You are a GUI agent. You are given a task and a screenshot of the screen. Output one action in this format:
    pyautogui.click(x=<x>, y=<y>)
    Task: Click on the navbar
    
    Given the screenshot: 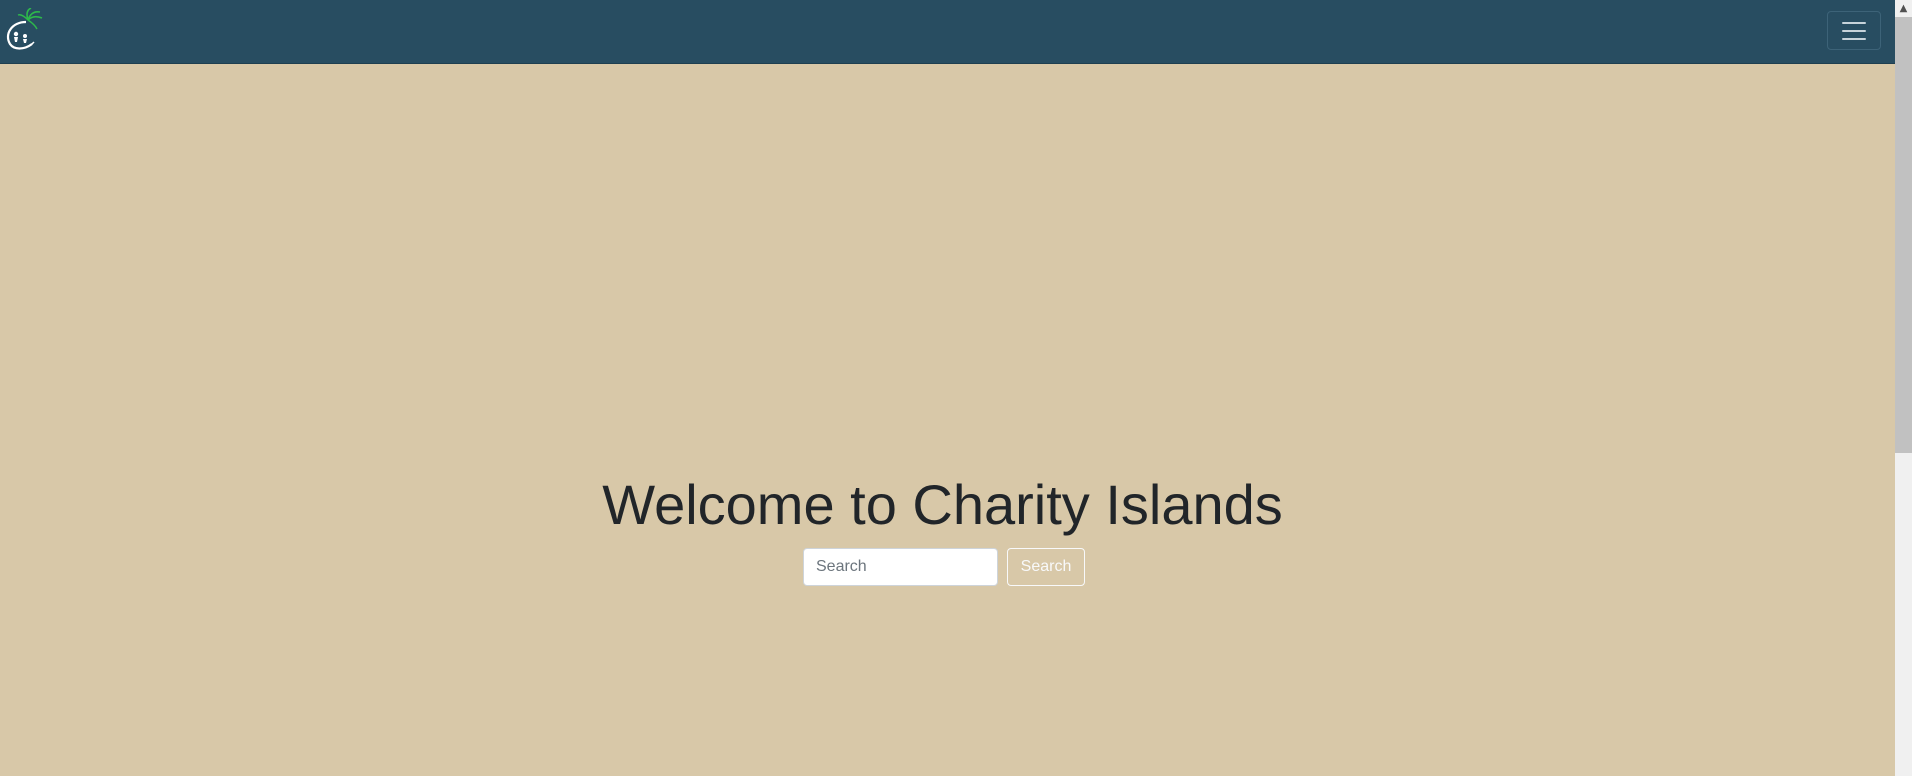 What is the action you would take?
    pyautogui.click(x=947, y=32)
    